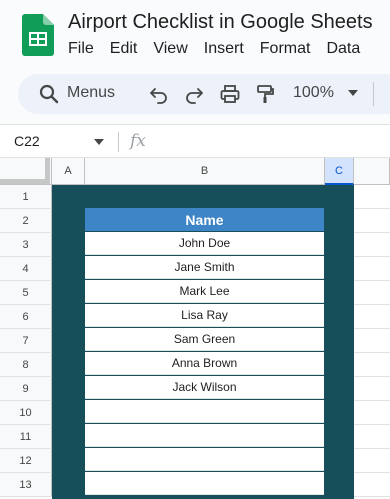  What do you see at coordinates (373, 94) in the screenshot?
I see `toolbar-divider` at bounding box center [373, 94].